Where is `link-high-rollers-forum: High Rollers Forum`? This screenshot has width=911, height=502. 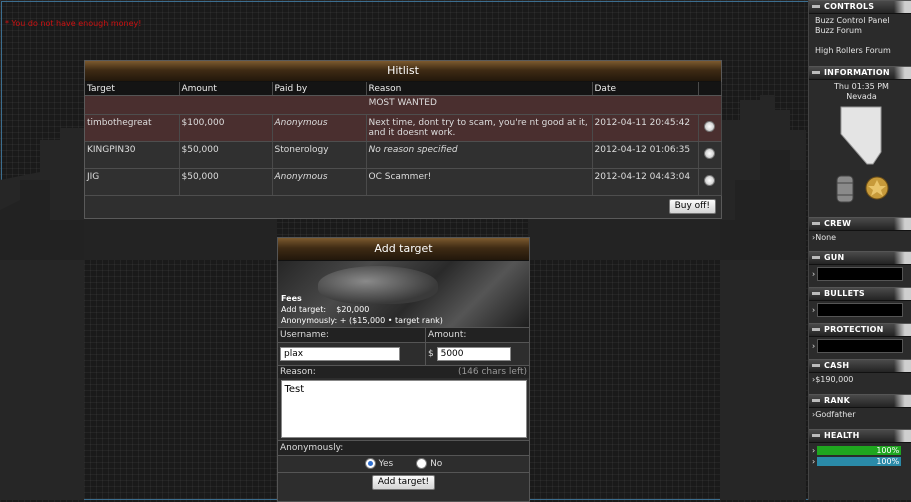
link-high-rollers-forum: High Rollers Forum is located at coordinates (861, 51).